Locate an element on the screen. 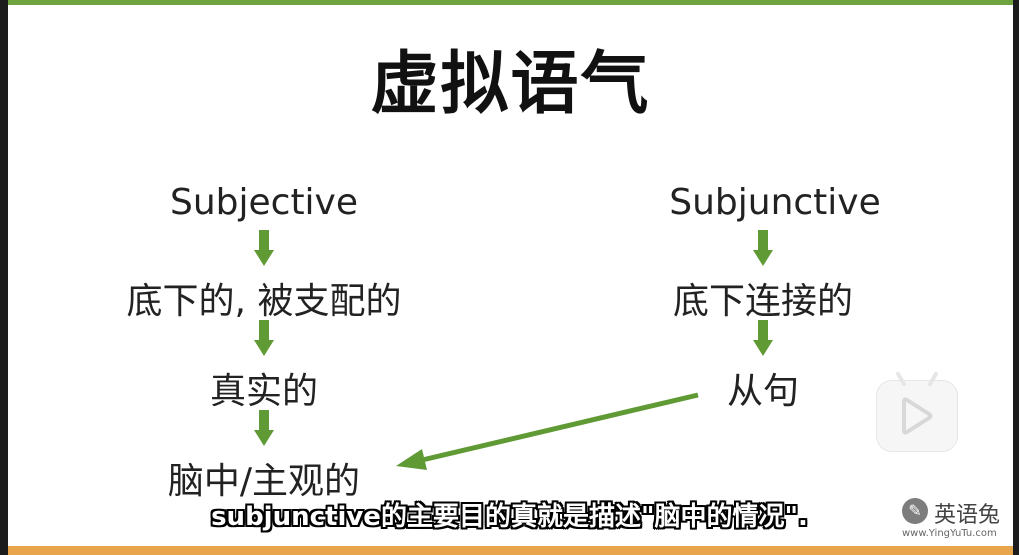  watermark: ✎ 英语兔 www.YingYuTu.com is located at coordinates (957, 522).